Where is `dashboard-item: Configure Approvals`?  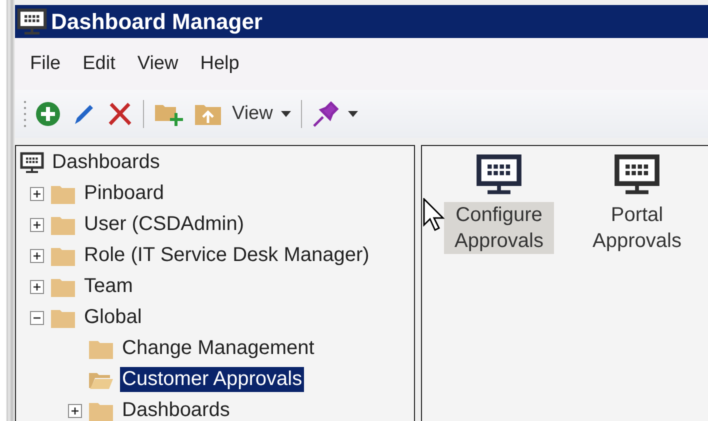 dashboard-item: Configure Approvals is located at coordinates (499, 228).